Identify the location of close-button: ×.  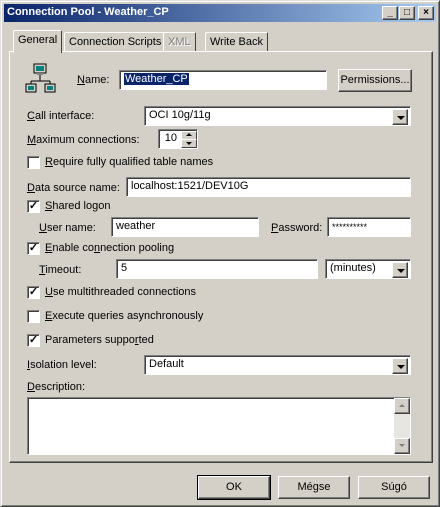
(426, 13).